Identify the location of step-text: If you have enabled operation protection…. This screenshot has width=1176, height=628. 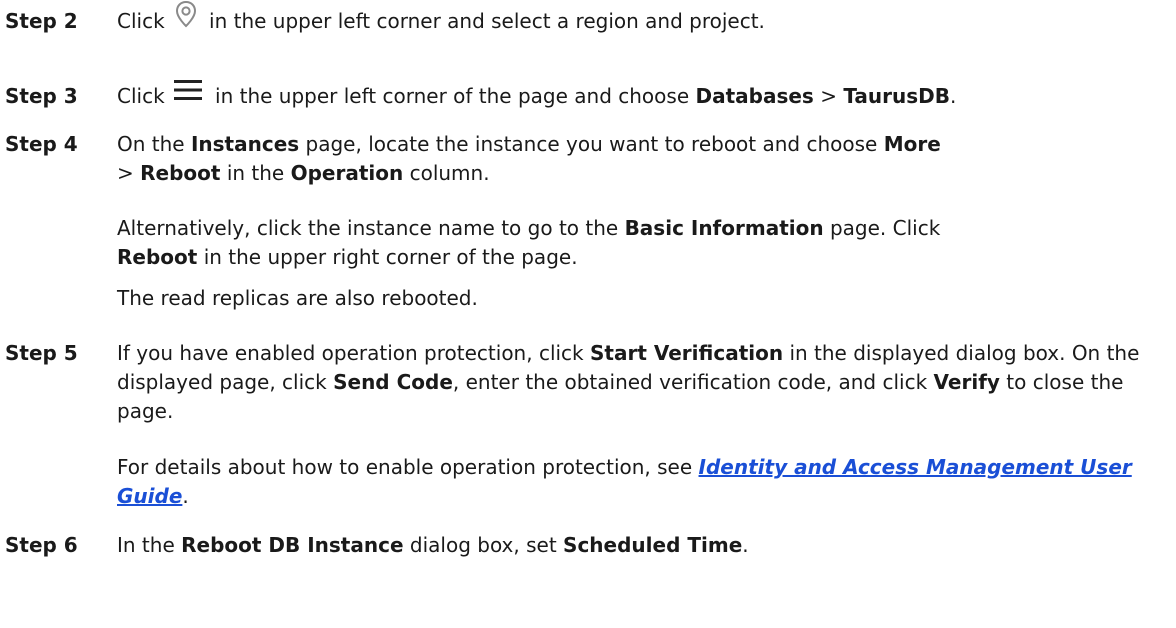
(641, 382).